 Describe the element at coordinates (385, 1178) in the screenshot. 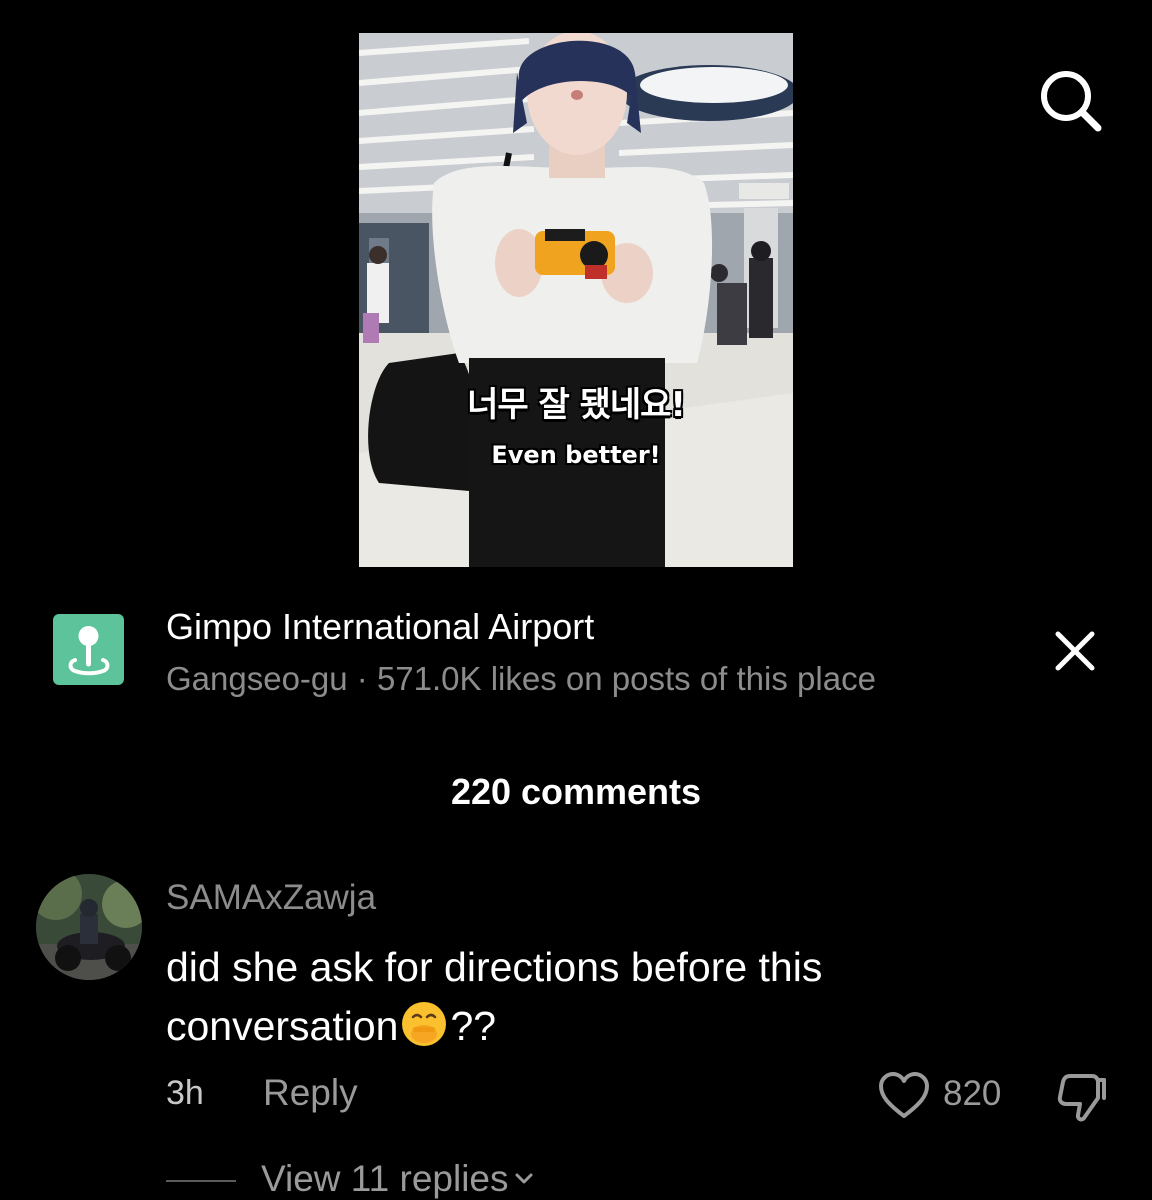

I see `view-replies-label: View 11 replies` at that location.